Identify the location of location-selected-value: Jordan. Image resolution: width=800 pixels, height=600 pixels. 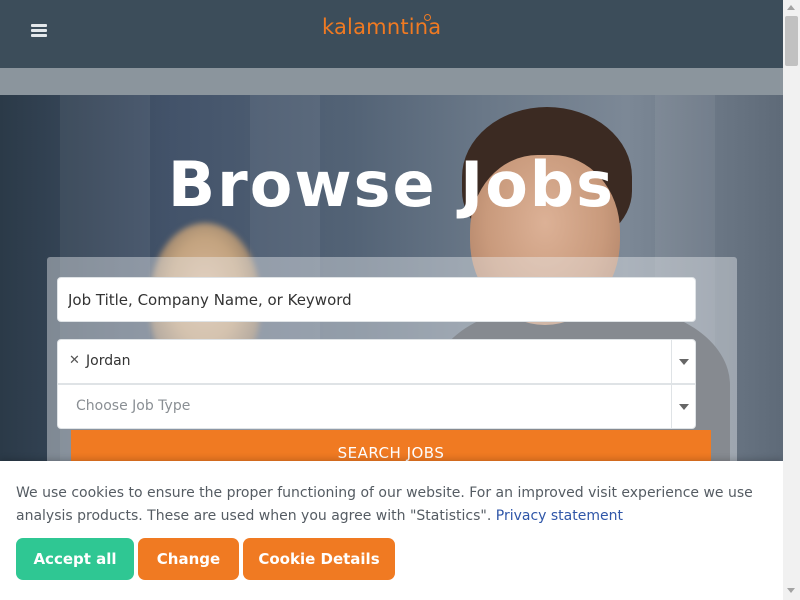
(108, 361).